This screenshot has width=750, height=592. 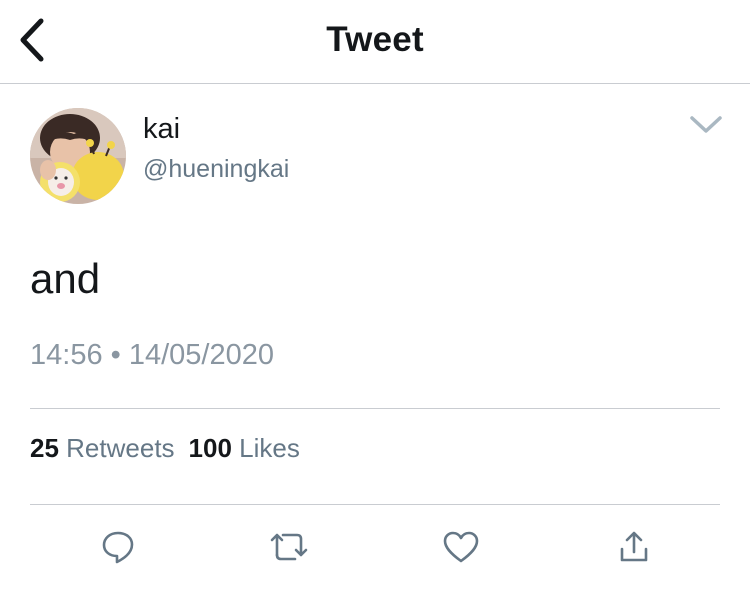 I want to click on retweet-icon, so click(x=289, y=547).